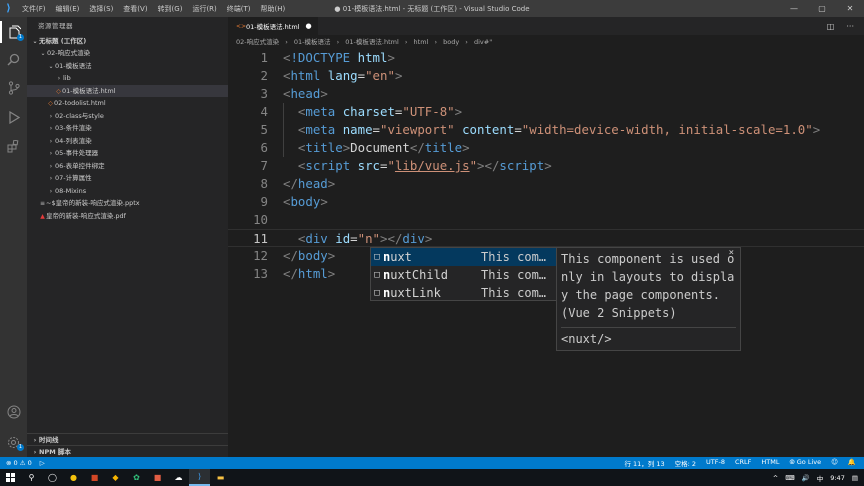 This screenshot has height=486, width=864. Describe the element at coordinates (73, 477) in the screenshot. I see `chrome-icon: ●` at that location.